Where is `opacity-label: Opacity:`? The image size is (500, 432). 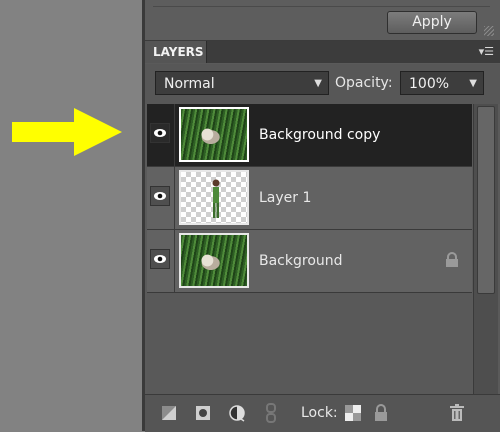
opacity-label: Opacity: is located at coordinates (364, 83).